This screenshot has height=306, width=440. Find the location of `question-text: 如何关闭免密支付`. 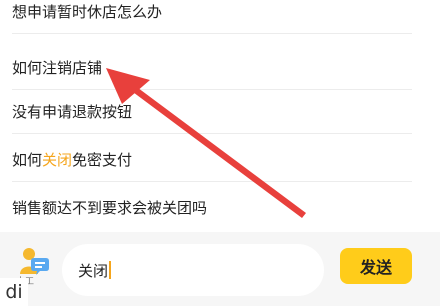

question-text: 如何关闭免密支付 is located at coordinates (72, 159).